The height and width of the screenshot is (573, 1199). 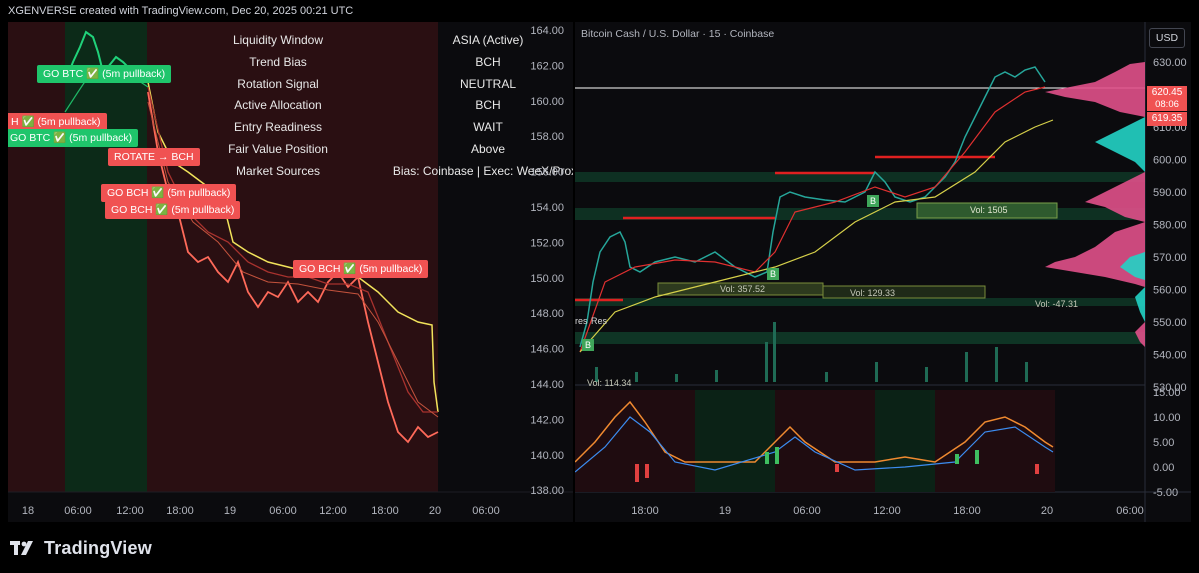 What do you see at coordinates (989, 210) in the screenshot?
I see `vol-label: Vol: 1505` at bounding box center [989, 210].